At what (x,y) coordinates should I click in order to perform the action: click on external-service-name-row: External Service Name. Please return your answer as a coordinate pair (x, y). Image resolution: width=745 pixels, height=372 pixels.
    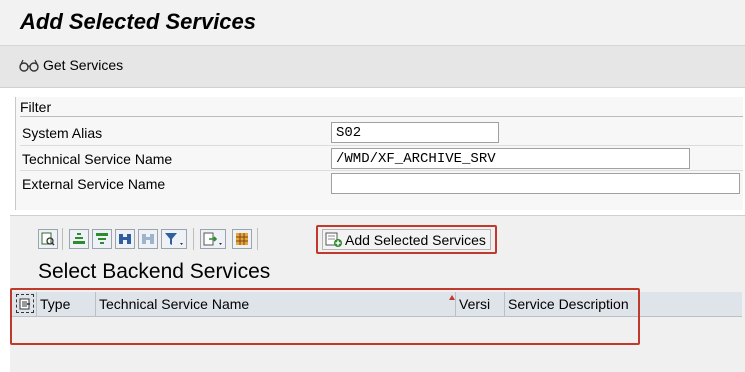
    Looking at the image, I should click on (381, 183).